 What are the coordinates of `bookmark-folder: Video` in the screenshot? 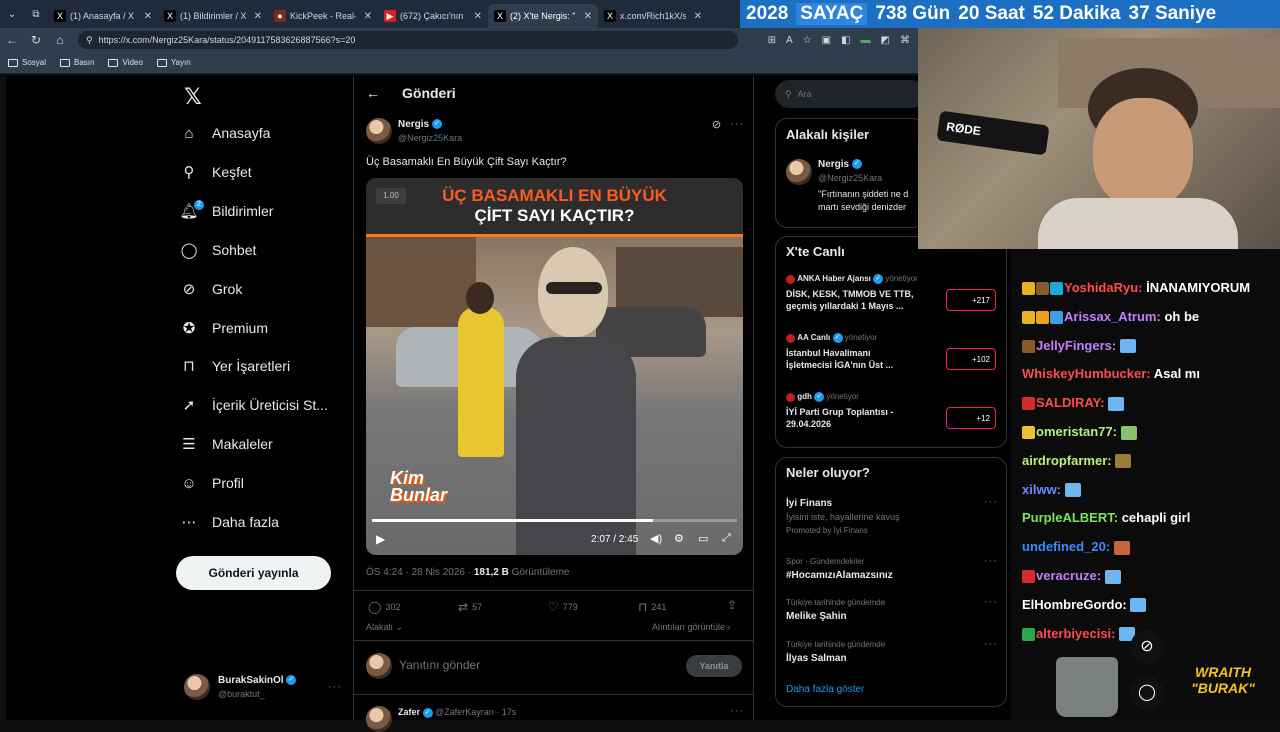 It's located at (125, 62).